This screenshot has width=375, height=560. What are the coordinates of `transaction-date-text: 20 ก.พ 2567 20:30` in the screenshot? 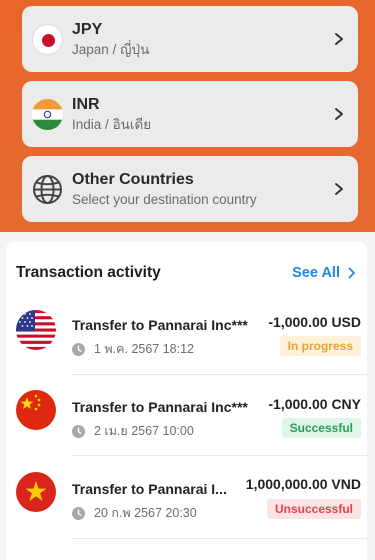 It's located at (145, 513).